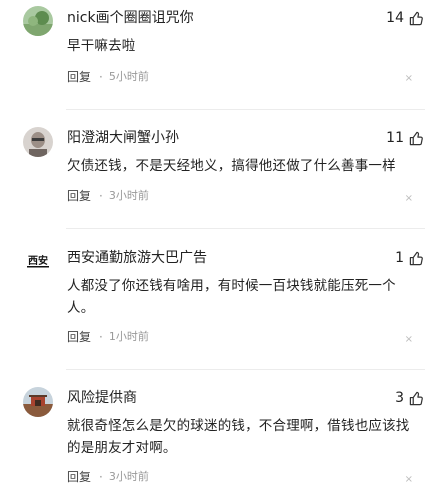 The image size is (441, 493). I want to click on username: 西安通勤旅游大巴广告, so click(137, 258).